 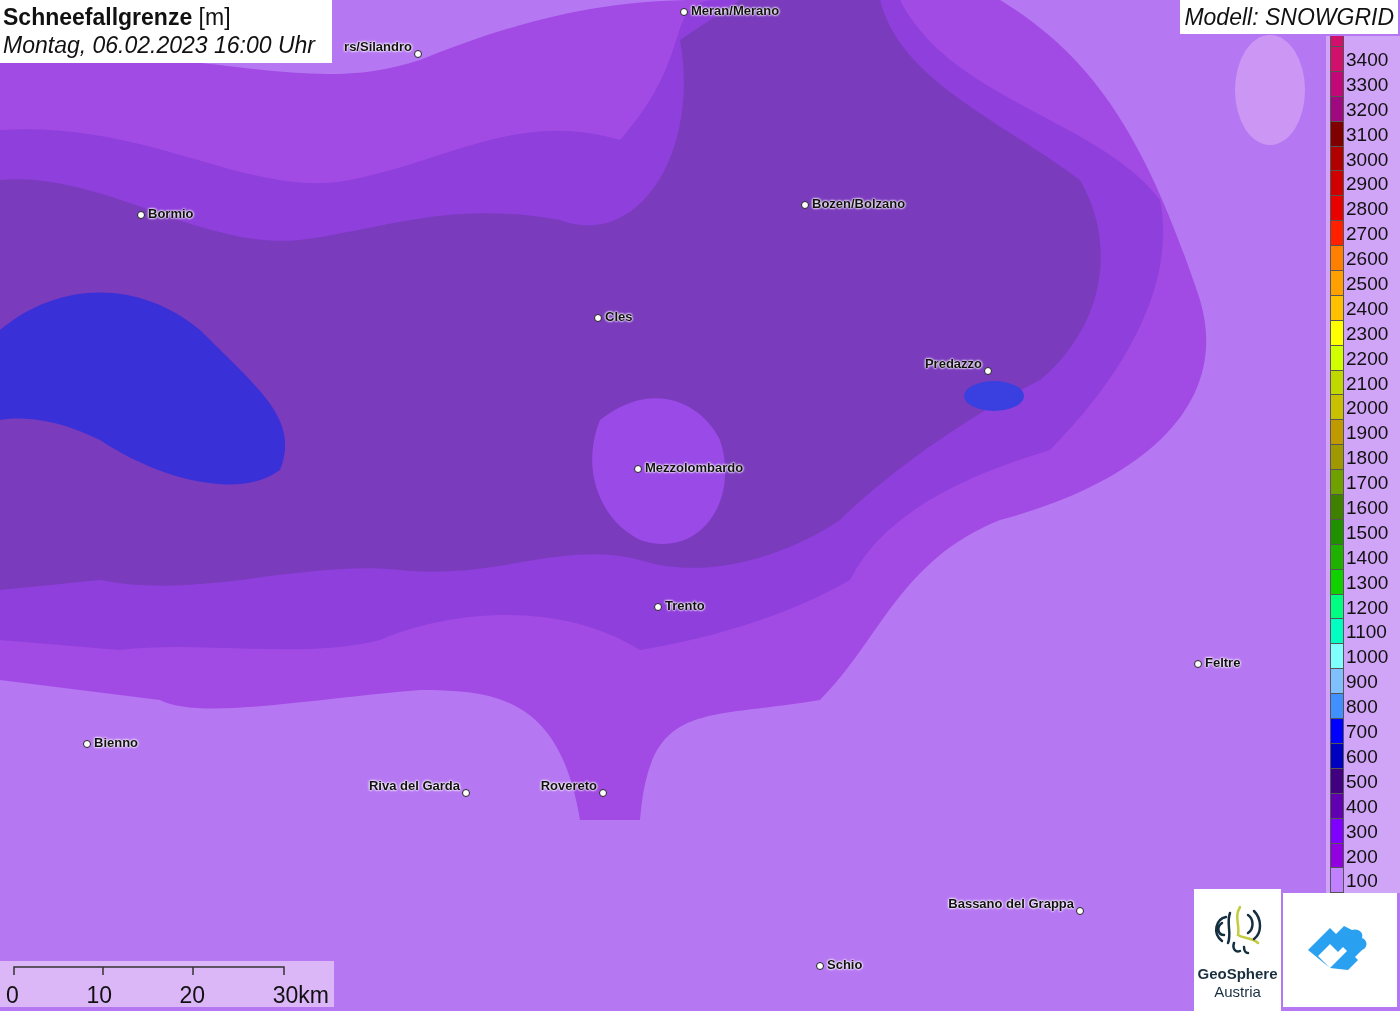 What do you see at coordinates (192, 995) in the screenshot?
I see `scale-label: 20` at bounding box center [192, 995].